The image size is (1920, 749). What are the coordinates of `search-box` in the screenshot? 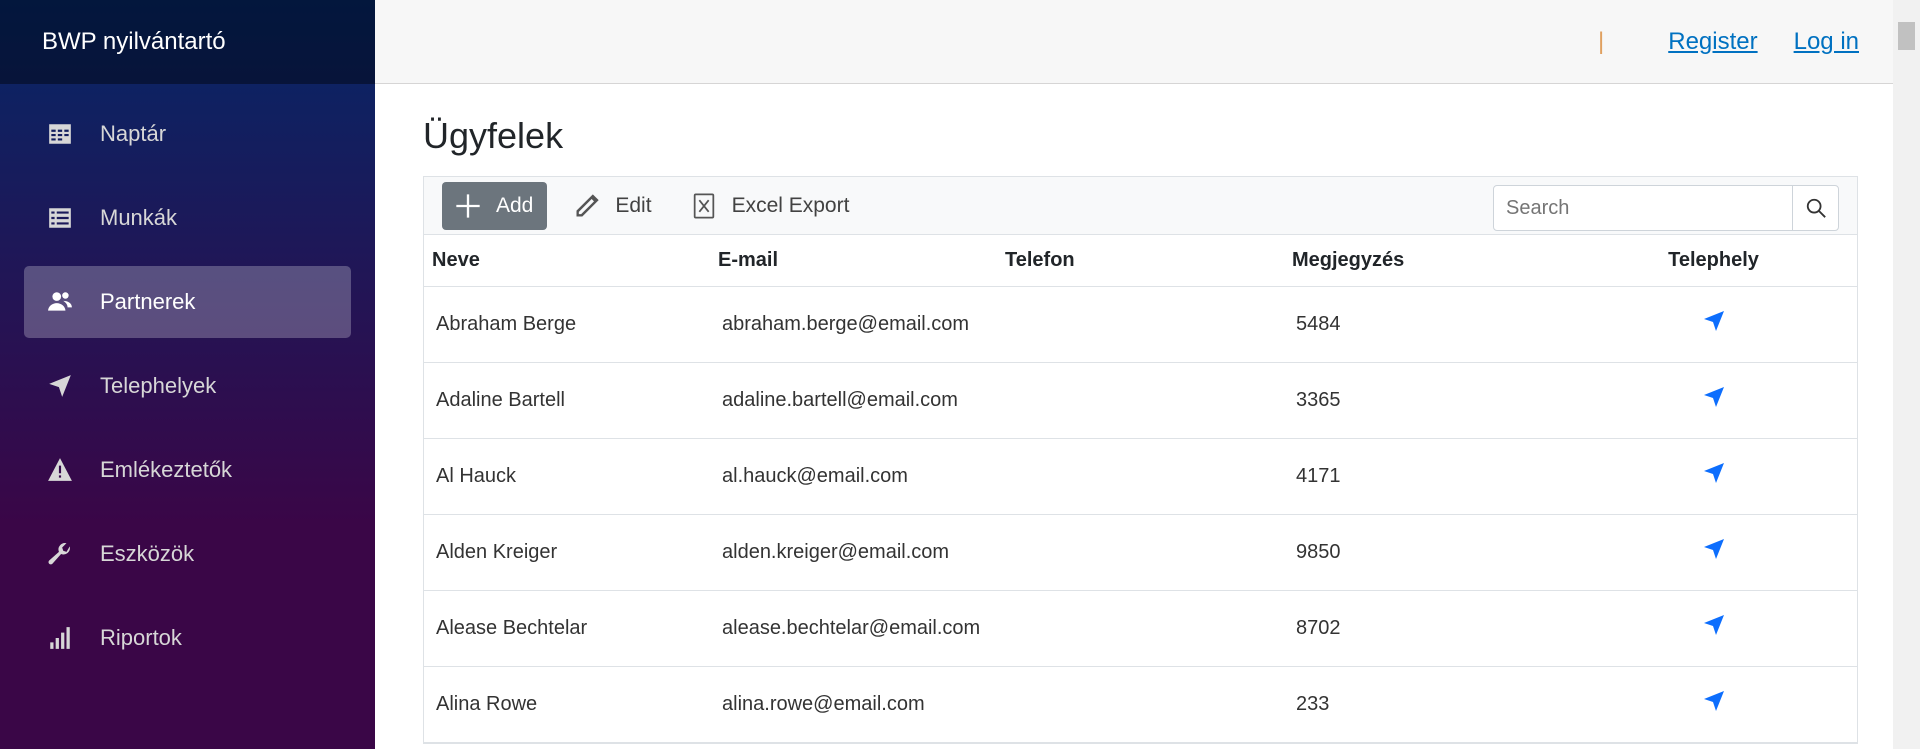 It's located at (1666, 208).